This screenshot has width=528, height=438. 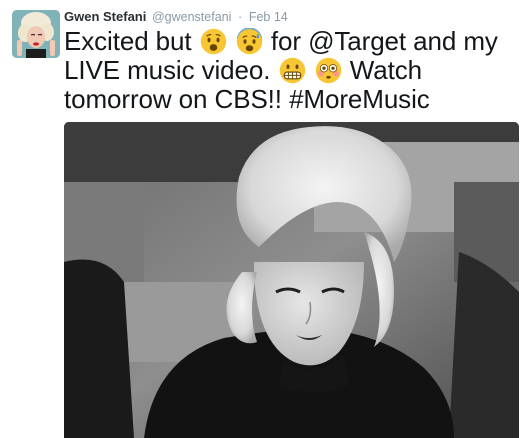 I want to click on avatar, so click(x=36, y=34).